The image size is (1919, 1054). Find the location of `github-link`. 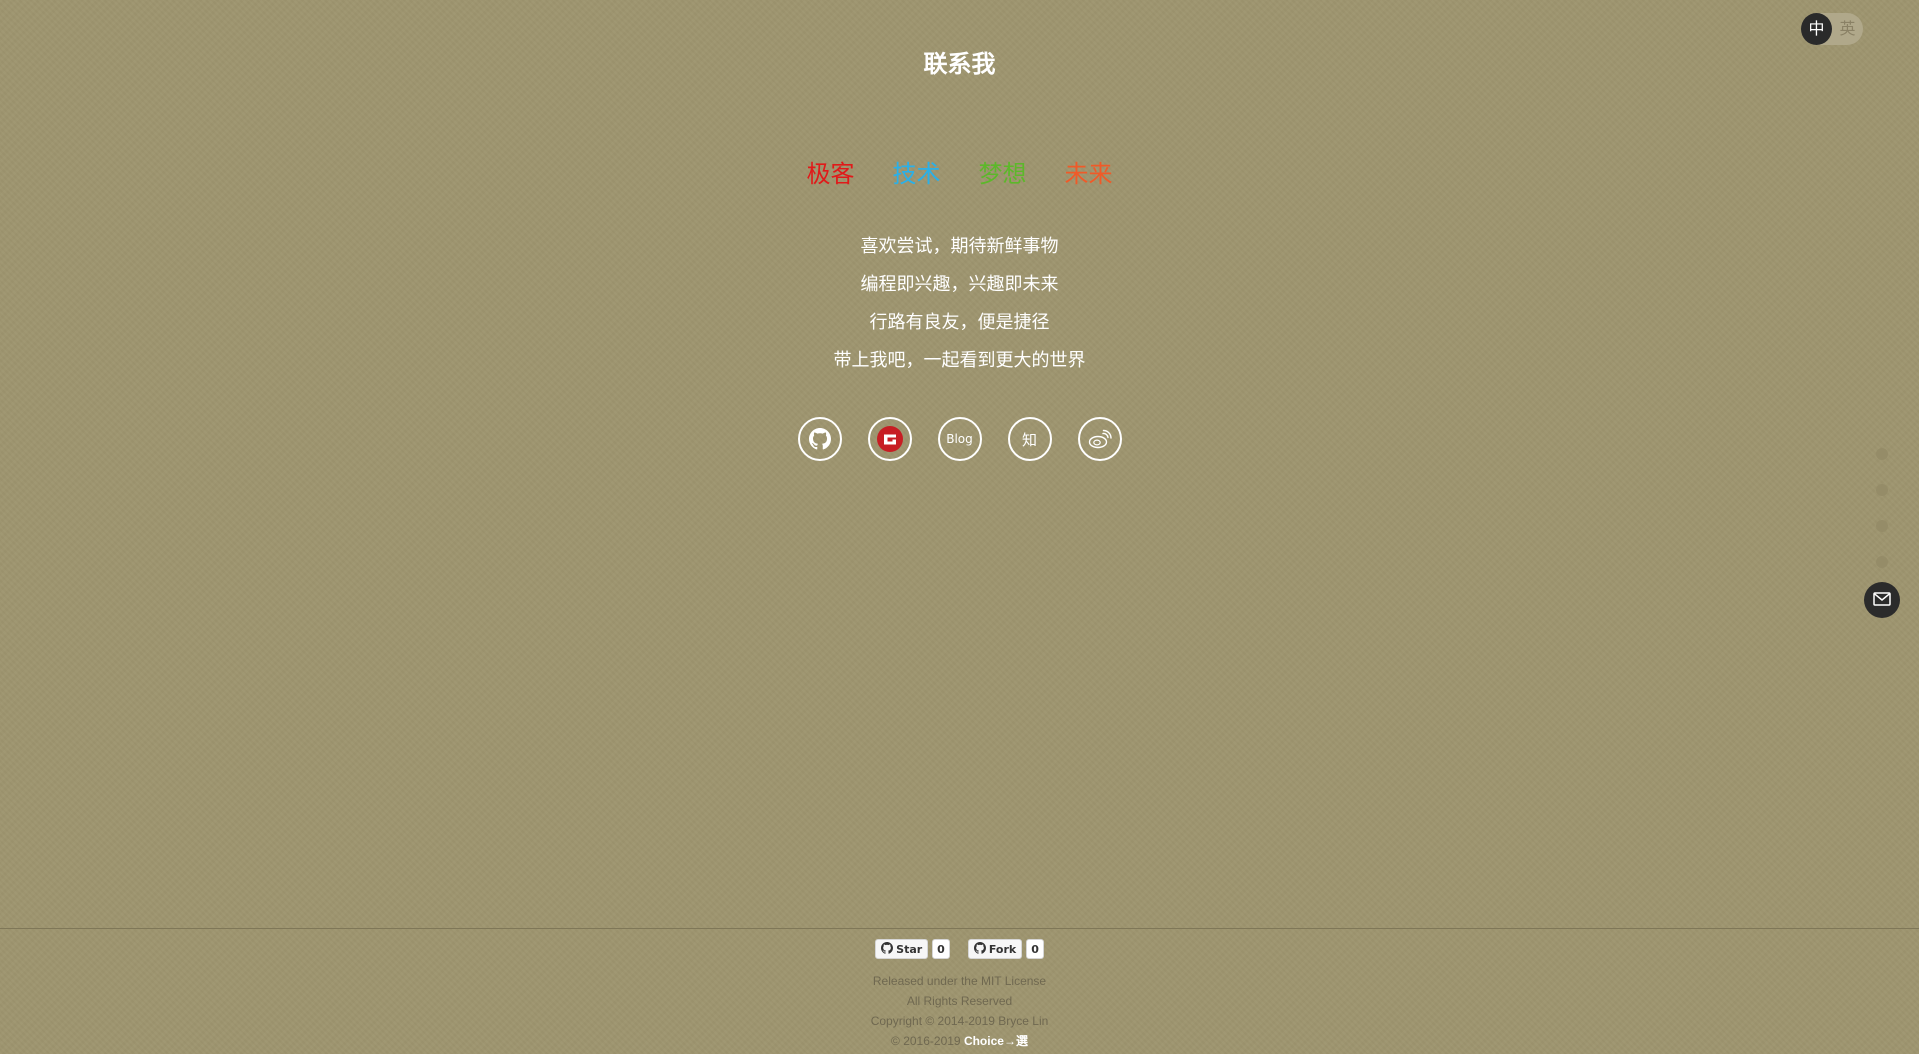

github-link is located at coordinates (819, 439).